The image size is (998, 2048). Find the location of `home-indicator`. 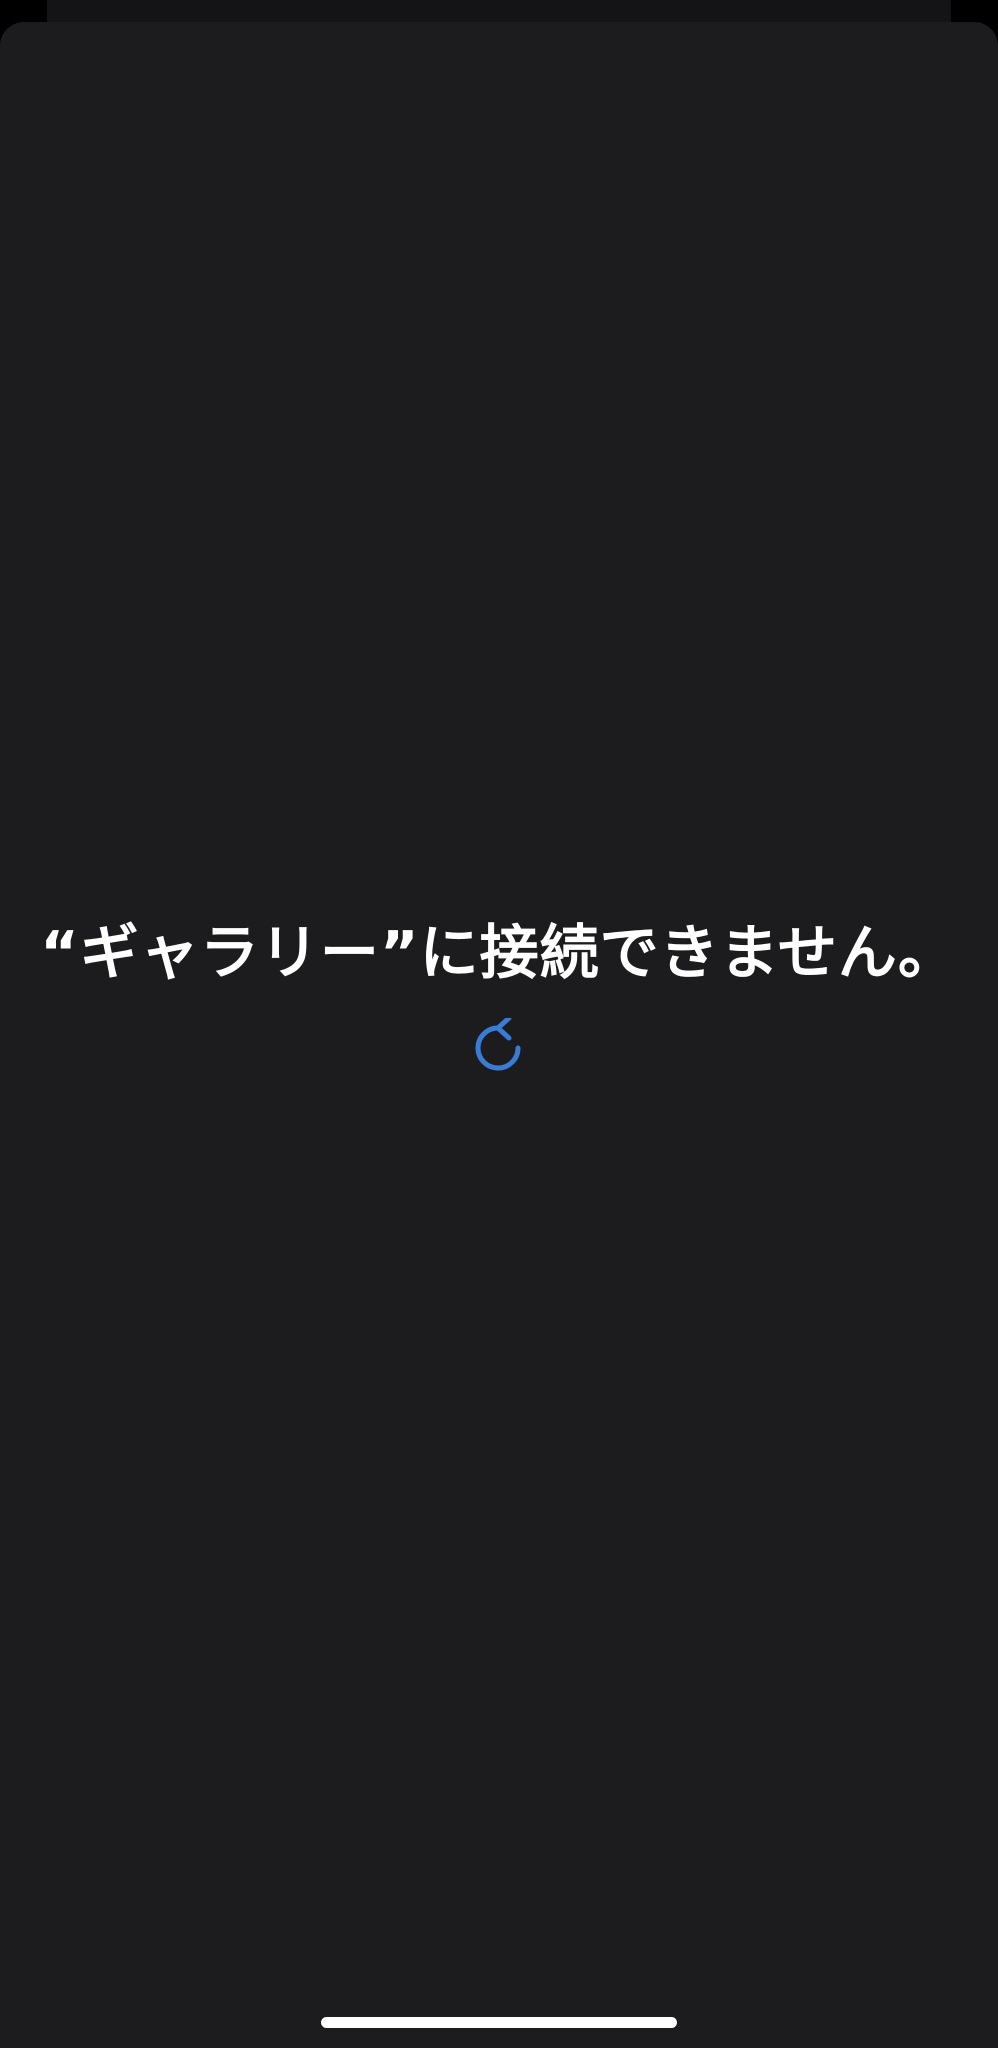

home-indicator is located at coordinates (499, 2022).